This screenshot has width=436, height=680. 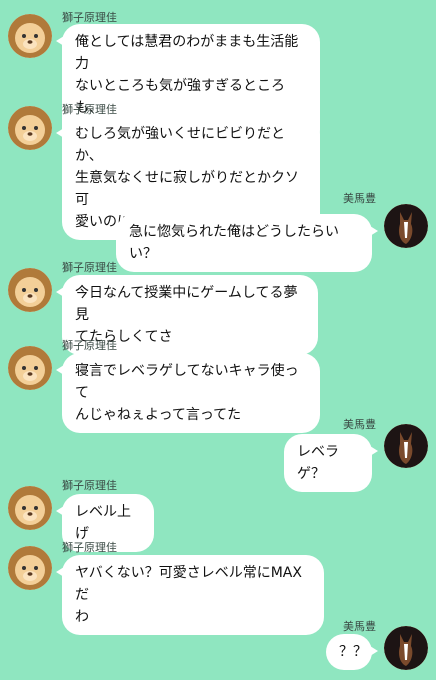 I want to click on message-bubble: 寝言でレベラゲしてないキャラ使って んじゃねぇよって言ってた, so click(x=188, y=393).